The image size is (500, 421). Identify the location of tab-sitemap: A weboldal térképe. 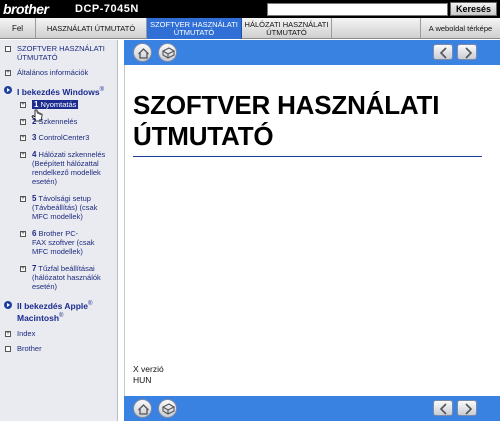
(460, 28).